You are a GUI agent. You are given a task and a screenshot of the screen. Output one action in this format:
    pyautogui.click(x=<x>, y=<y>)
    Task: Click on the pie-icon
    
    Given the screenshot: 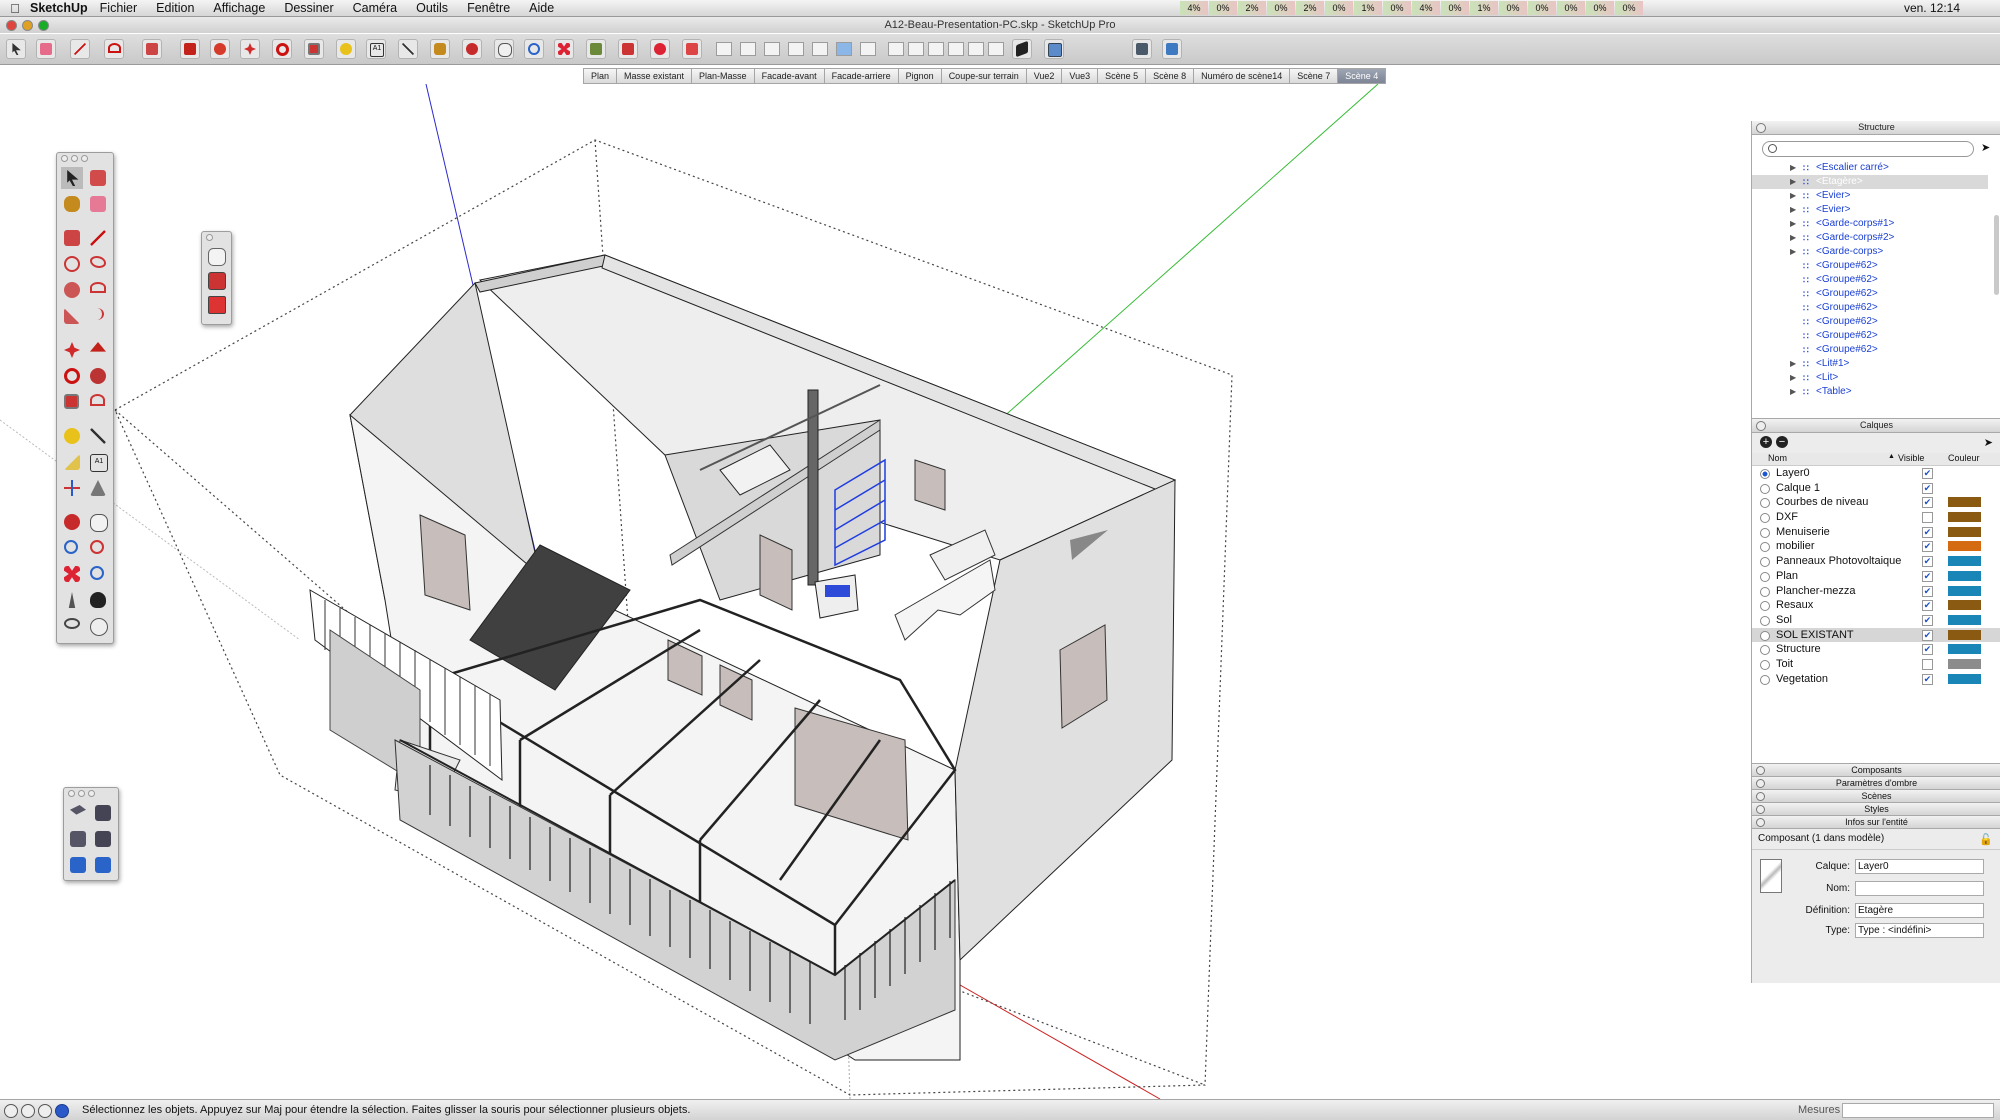 What is the action you would take?
    pyautogui.click(x=72, y=316)
    